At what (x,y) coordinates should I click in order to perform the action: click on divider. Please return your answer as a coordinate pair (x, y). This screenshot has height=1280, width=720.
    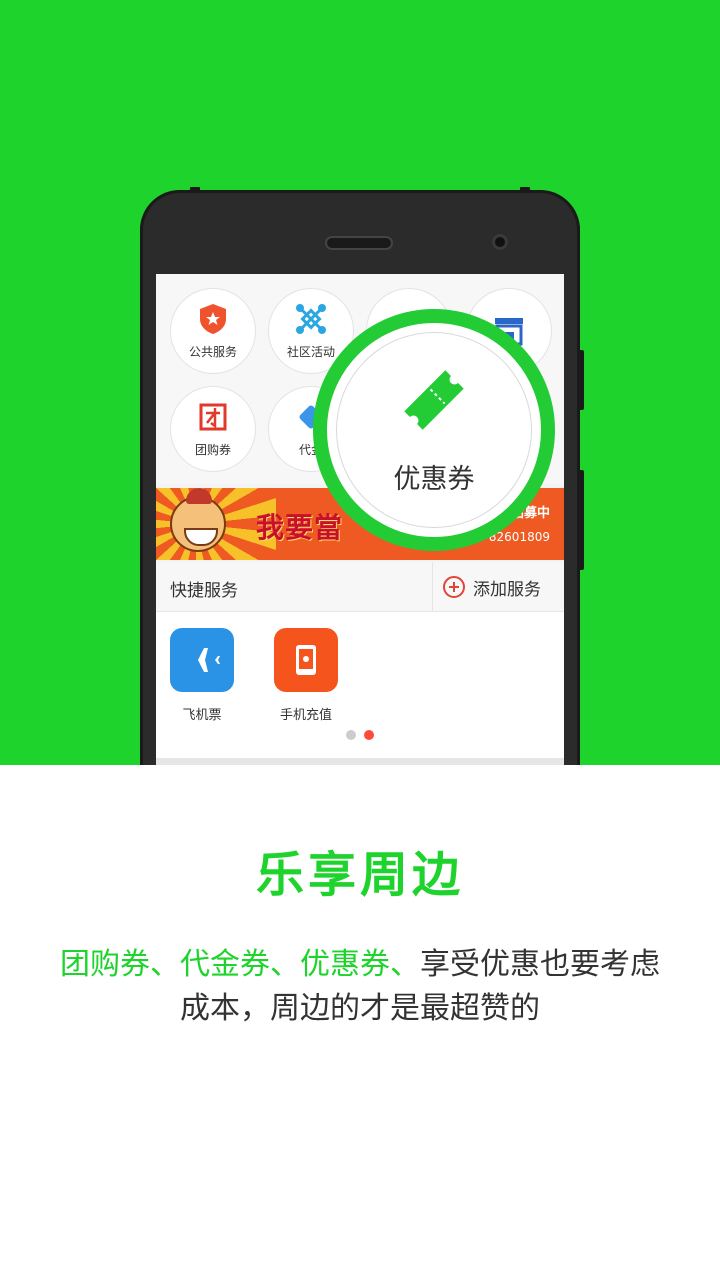
    Looking at the image, I should click on (360, 761).